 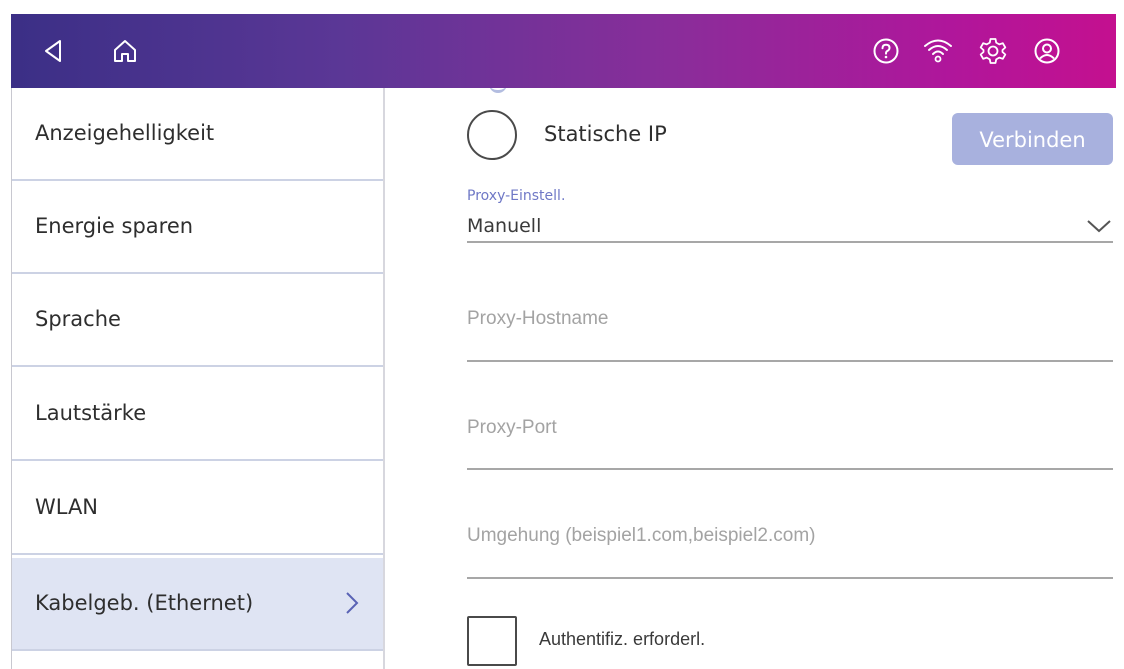 What do you see at coordinates (53, 51) in the screenshot?
I see `back-icon` at bounding box center [53, 51].